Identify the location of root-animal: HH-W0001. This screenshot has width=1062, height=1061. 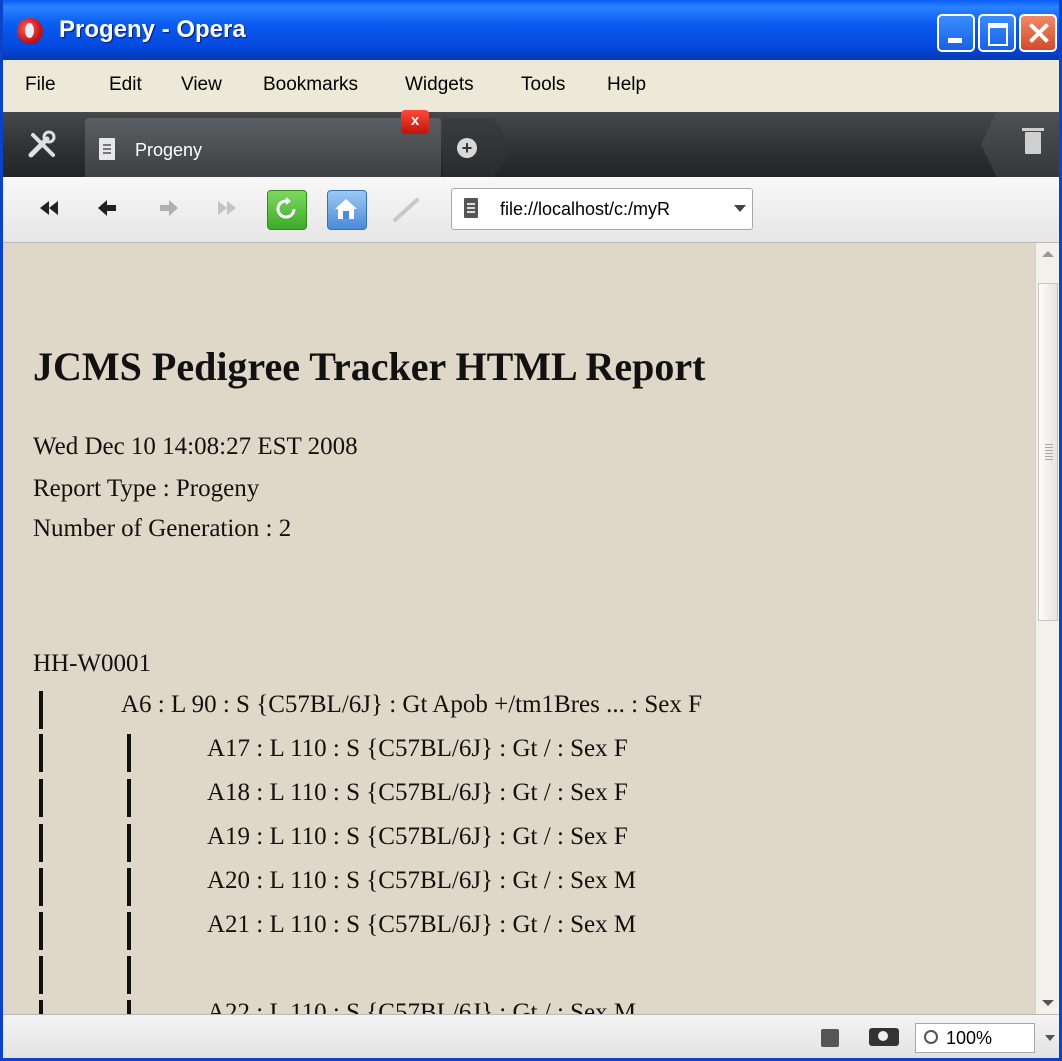
(92, 663).